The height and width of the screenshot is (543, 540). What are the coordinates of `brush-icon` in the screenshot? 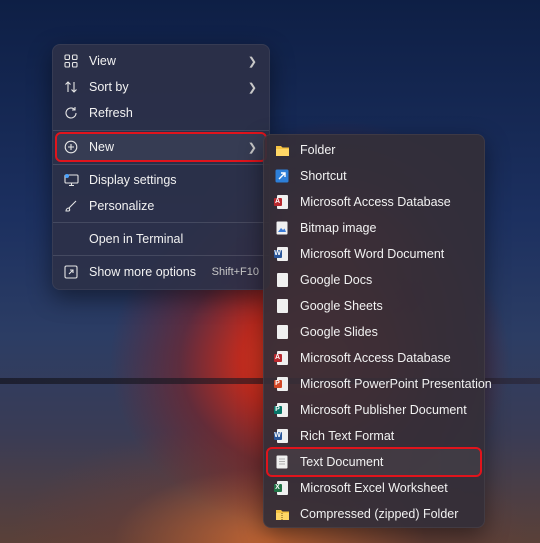 It's located at (71, 206).